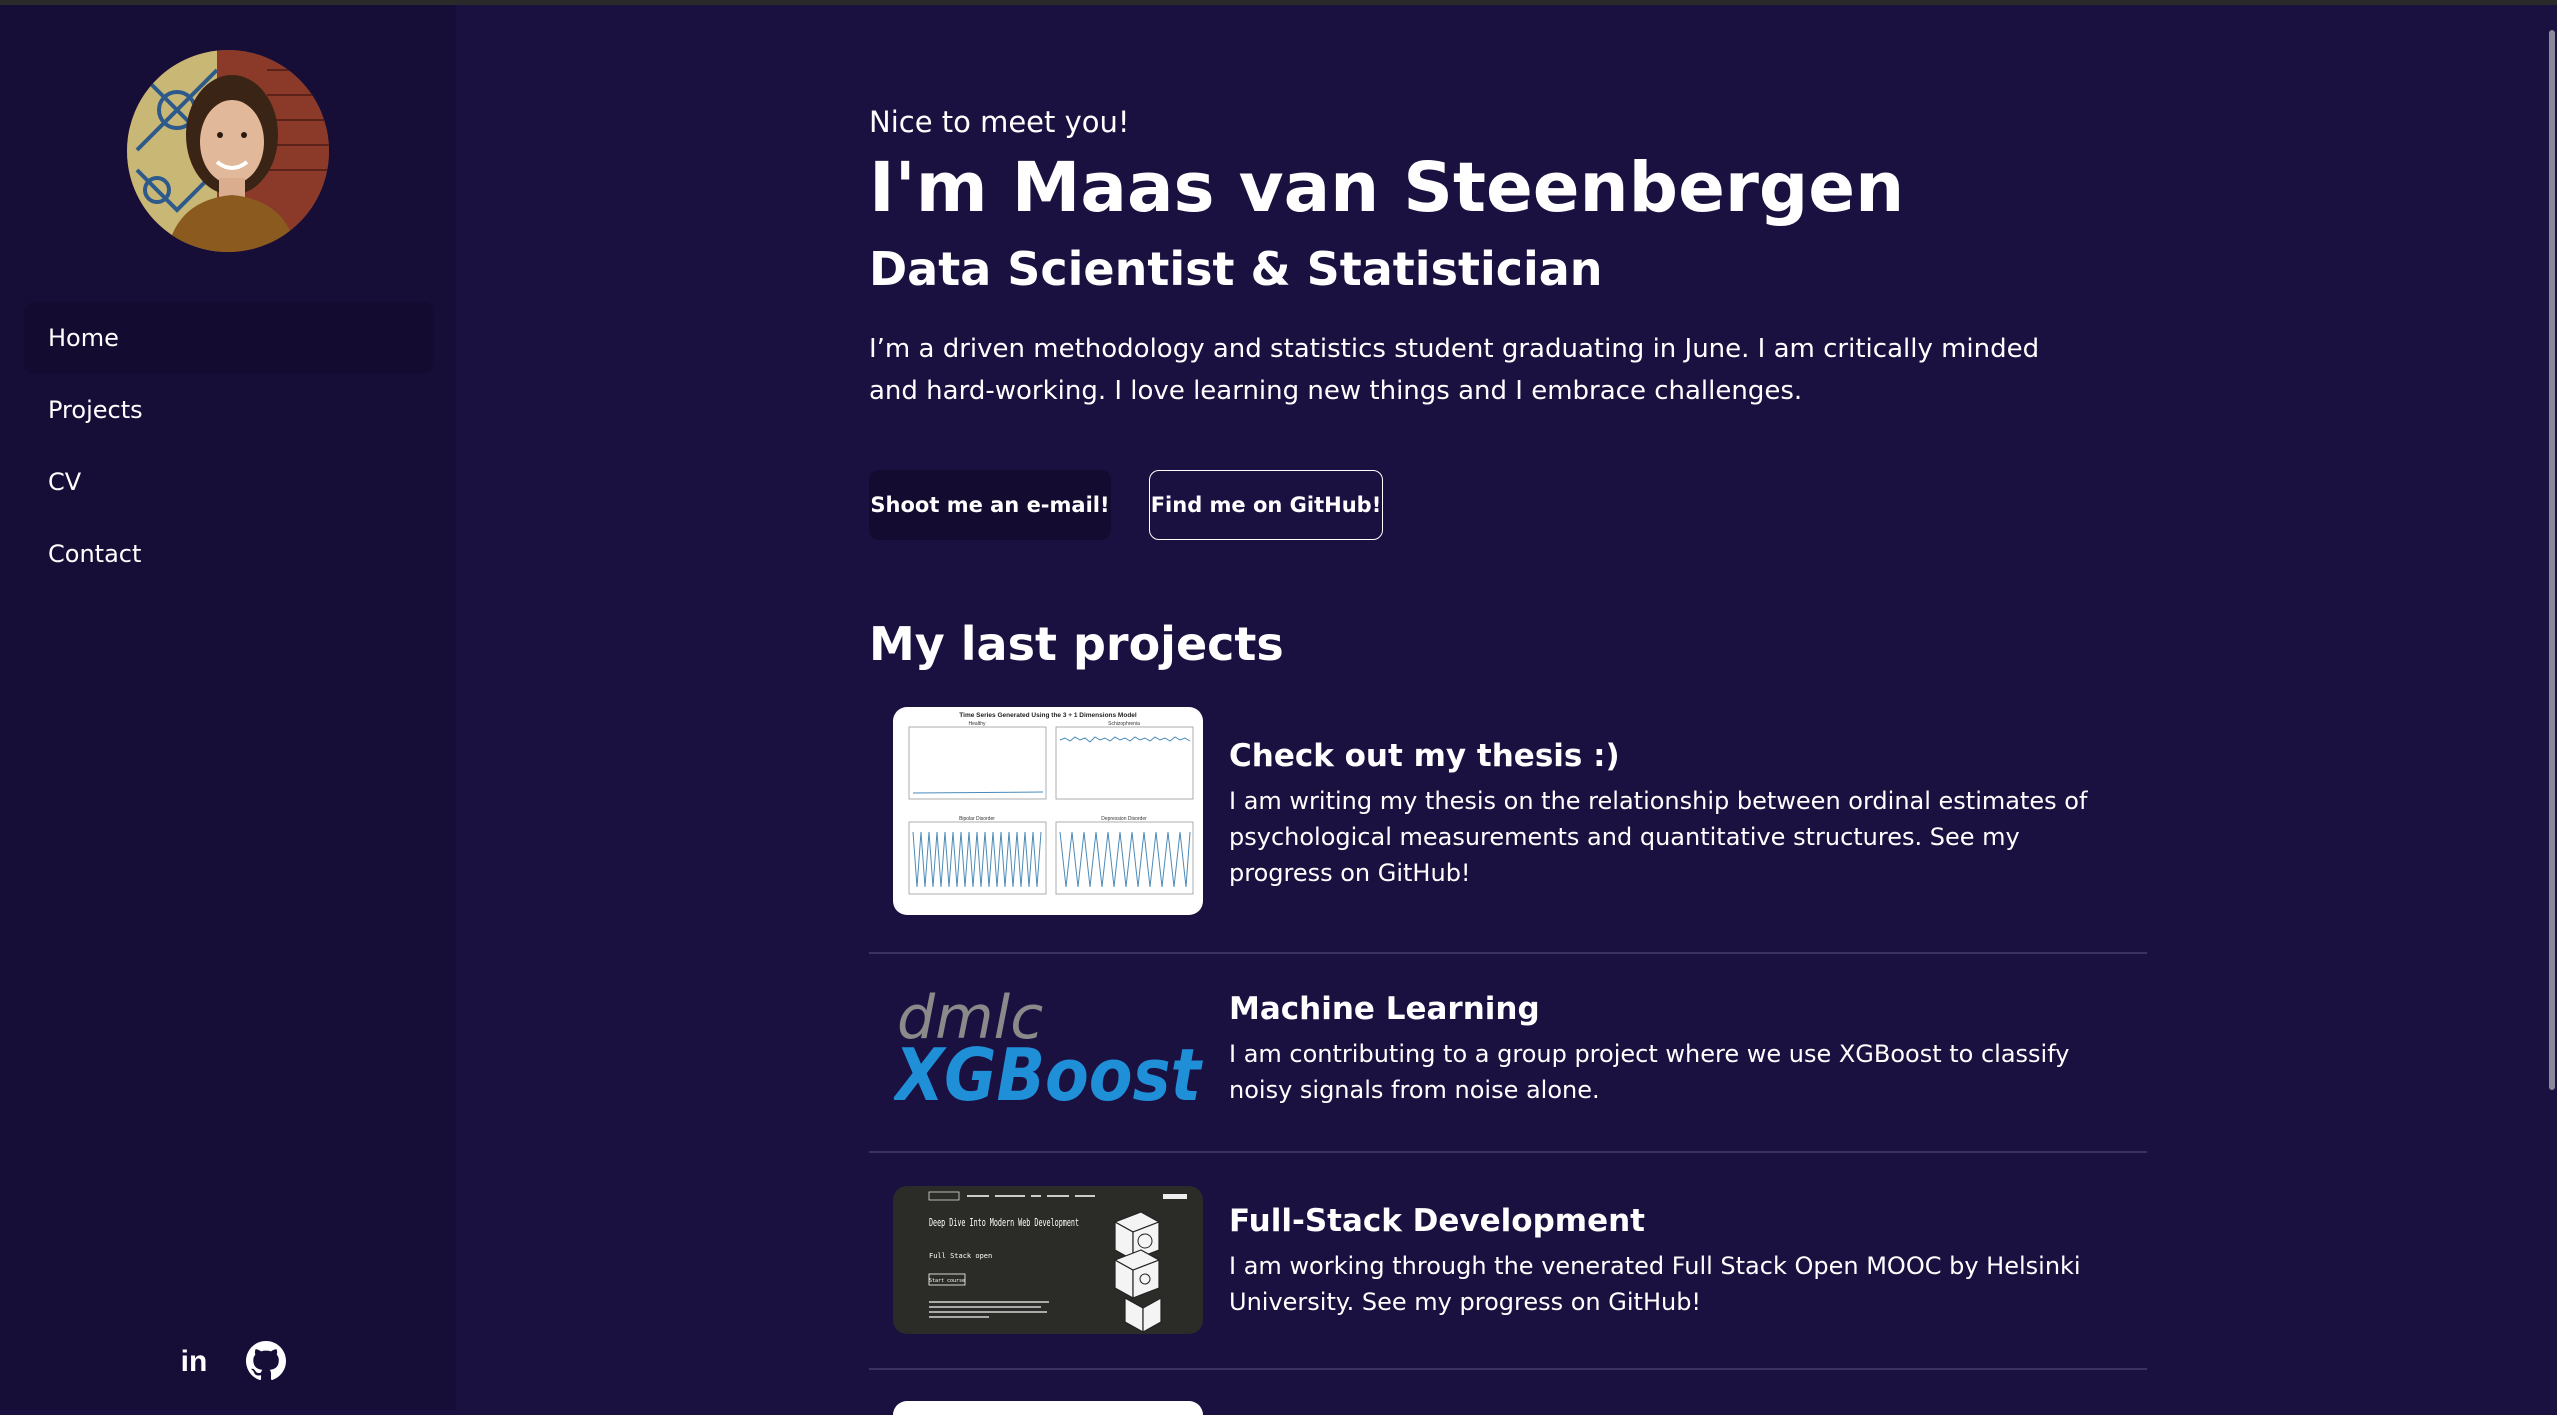  What do you see at coordinates (990, 505) in the screenshot?
I see `email-button: Shoot me an e-mail!` at bounding box center [990, 505].